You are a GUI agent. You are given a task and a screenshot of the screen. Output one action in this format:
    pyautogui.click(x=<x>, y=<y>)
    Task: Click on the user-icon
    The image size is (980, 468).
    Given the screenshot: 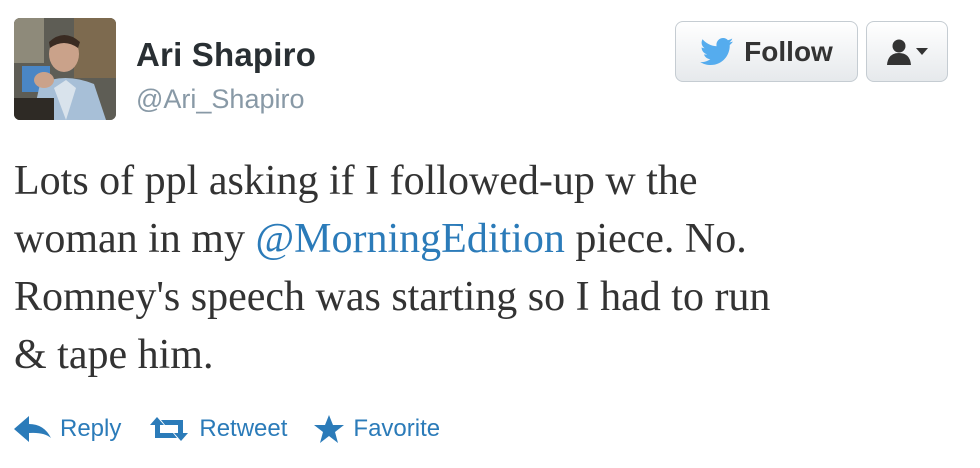 What is the action you would take?
    pyautogui.click(x=899, y=52)
    